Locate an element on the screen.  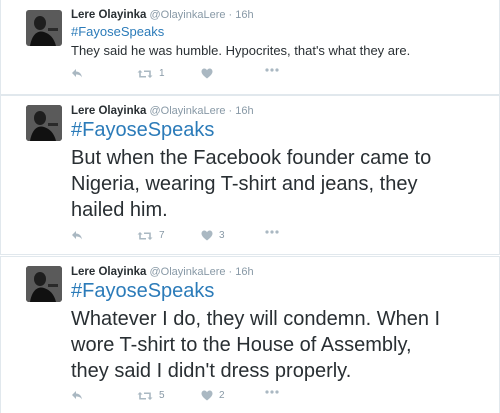
retweet-button: 7 is located at coordinates (151, 235).